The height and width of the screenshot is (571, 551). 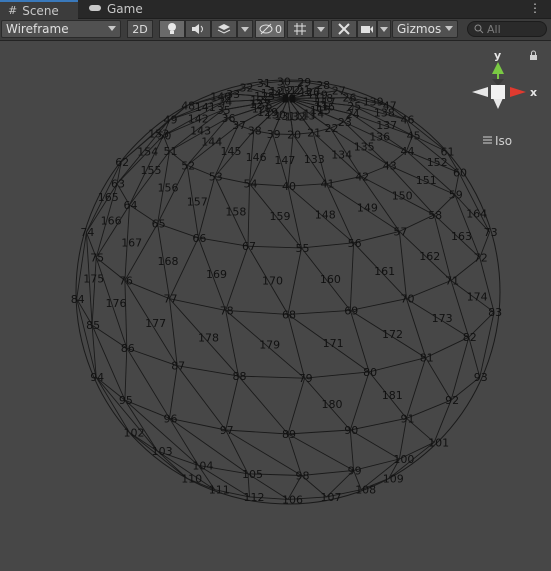 I want to click on vertex-label: 139, so click(x=373, y=102).